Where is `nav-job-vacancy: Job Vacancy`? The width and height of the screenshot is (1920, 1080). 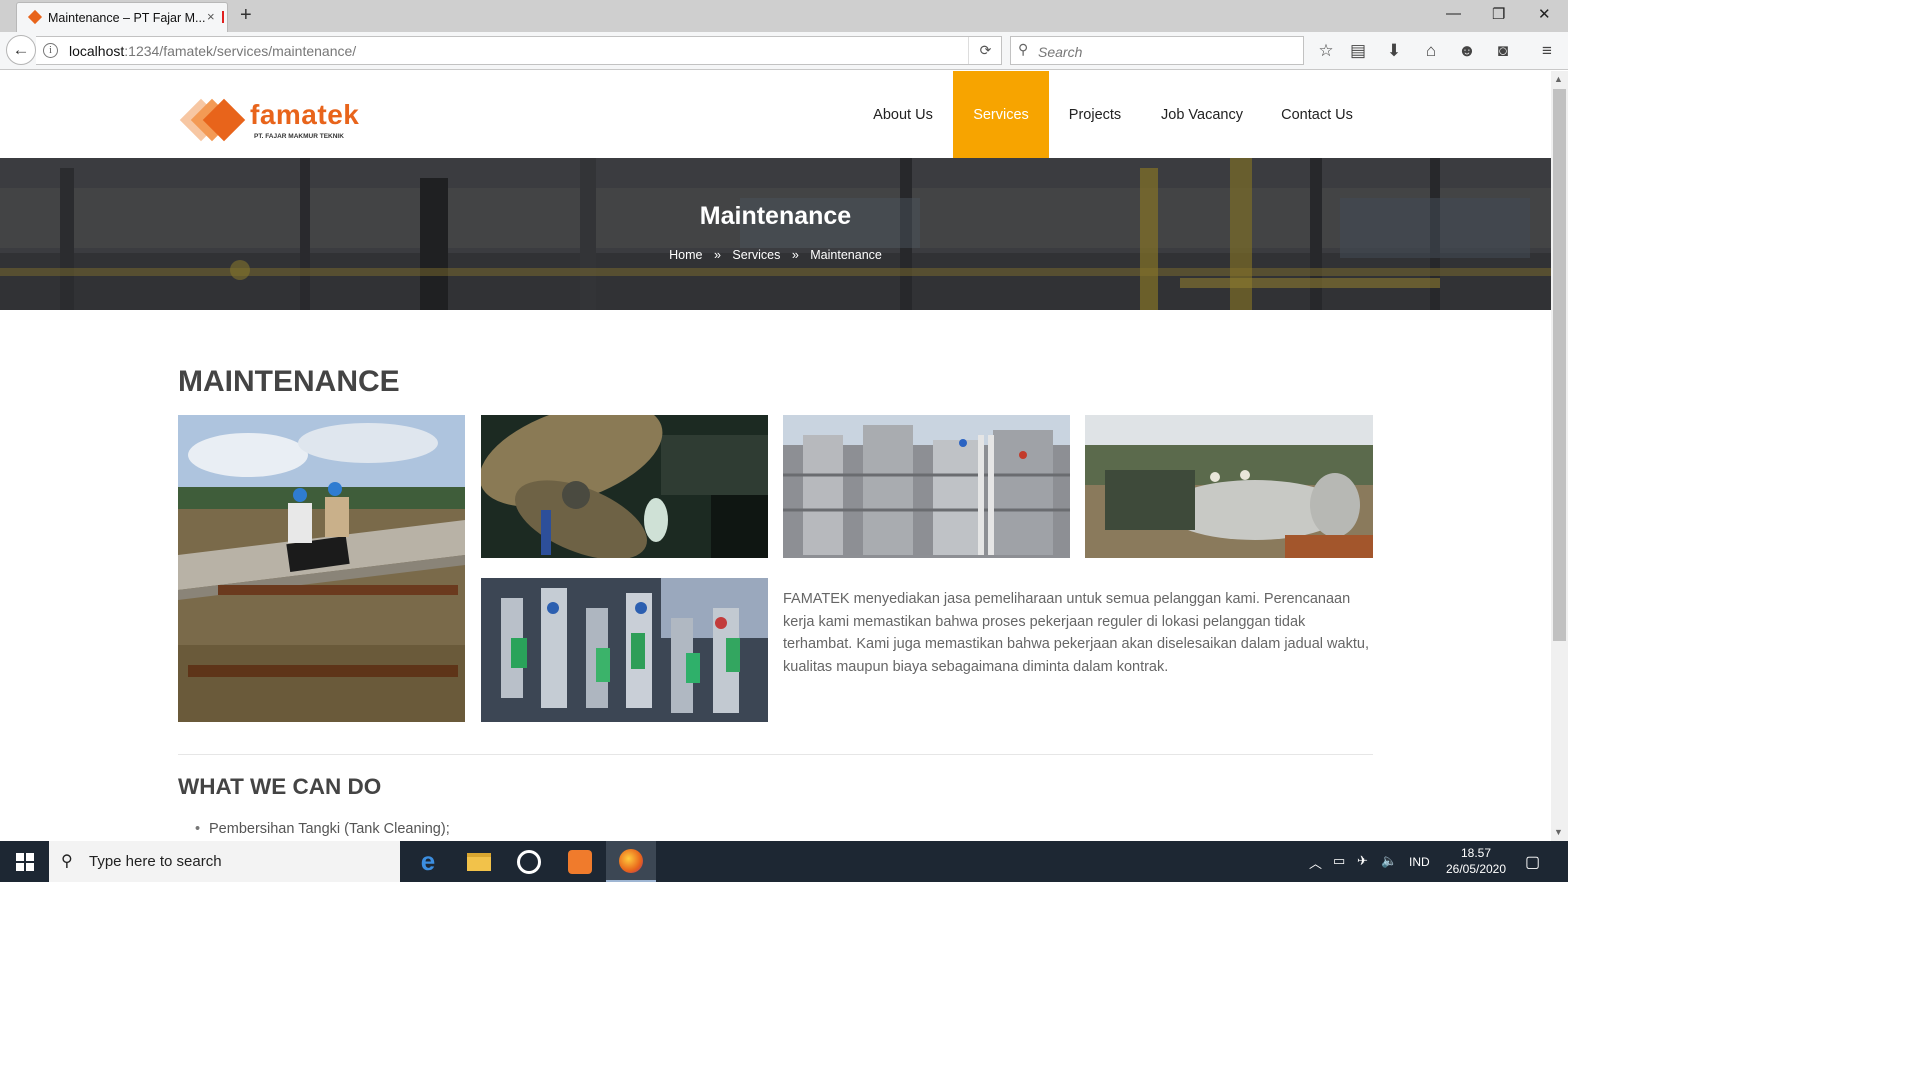
nav-job-vacancy: Job Vacancy is located at coordinates (1202, 114).